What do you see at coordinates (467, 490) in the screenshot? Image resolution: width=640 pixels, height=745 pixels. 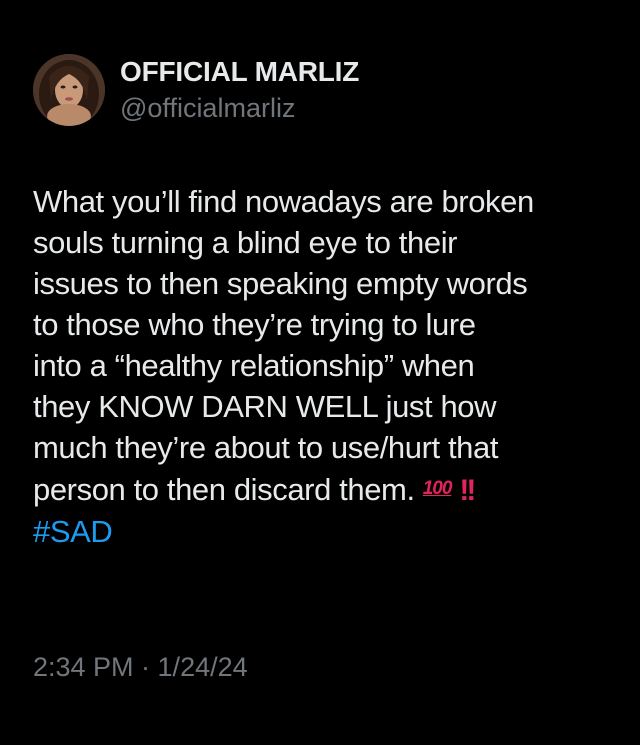 I see `double-exclamation-emoji-icon: !!` at bounding box center [467, 490].